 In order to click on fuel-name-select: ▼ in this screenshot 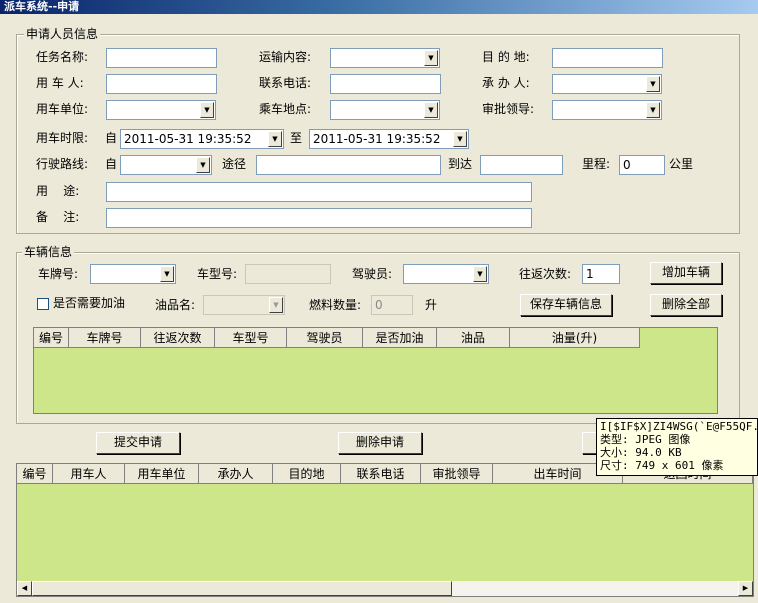, I will do `click(244, 305)`.